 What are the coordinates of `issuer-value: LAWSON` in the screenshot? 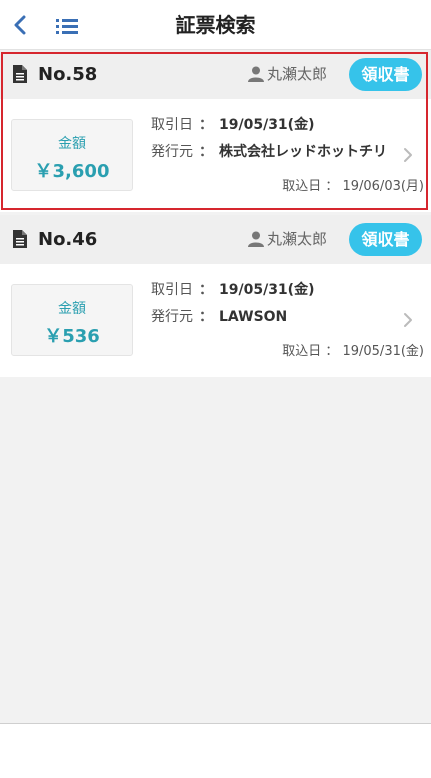 It's located at (253, 317).